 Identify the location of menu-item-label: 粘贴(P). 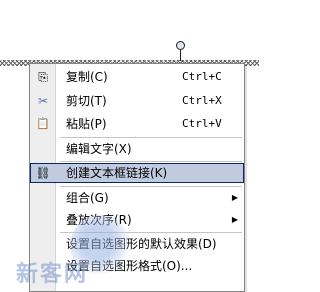
(86, 124).